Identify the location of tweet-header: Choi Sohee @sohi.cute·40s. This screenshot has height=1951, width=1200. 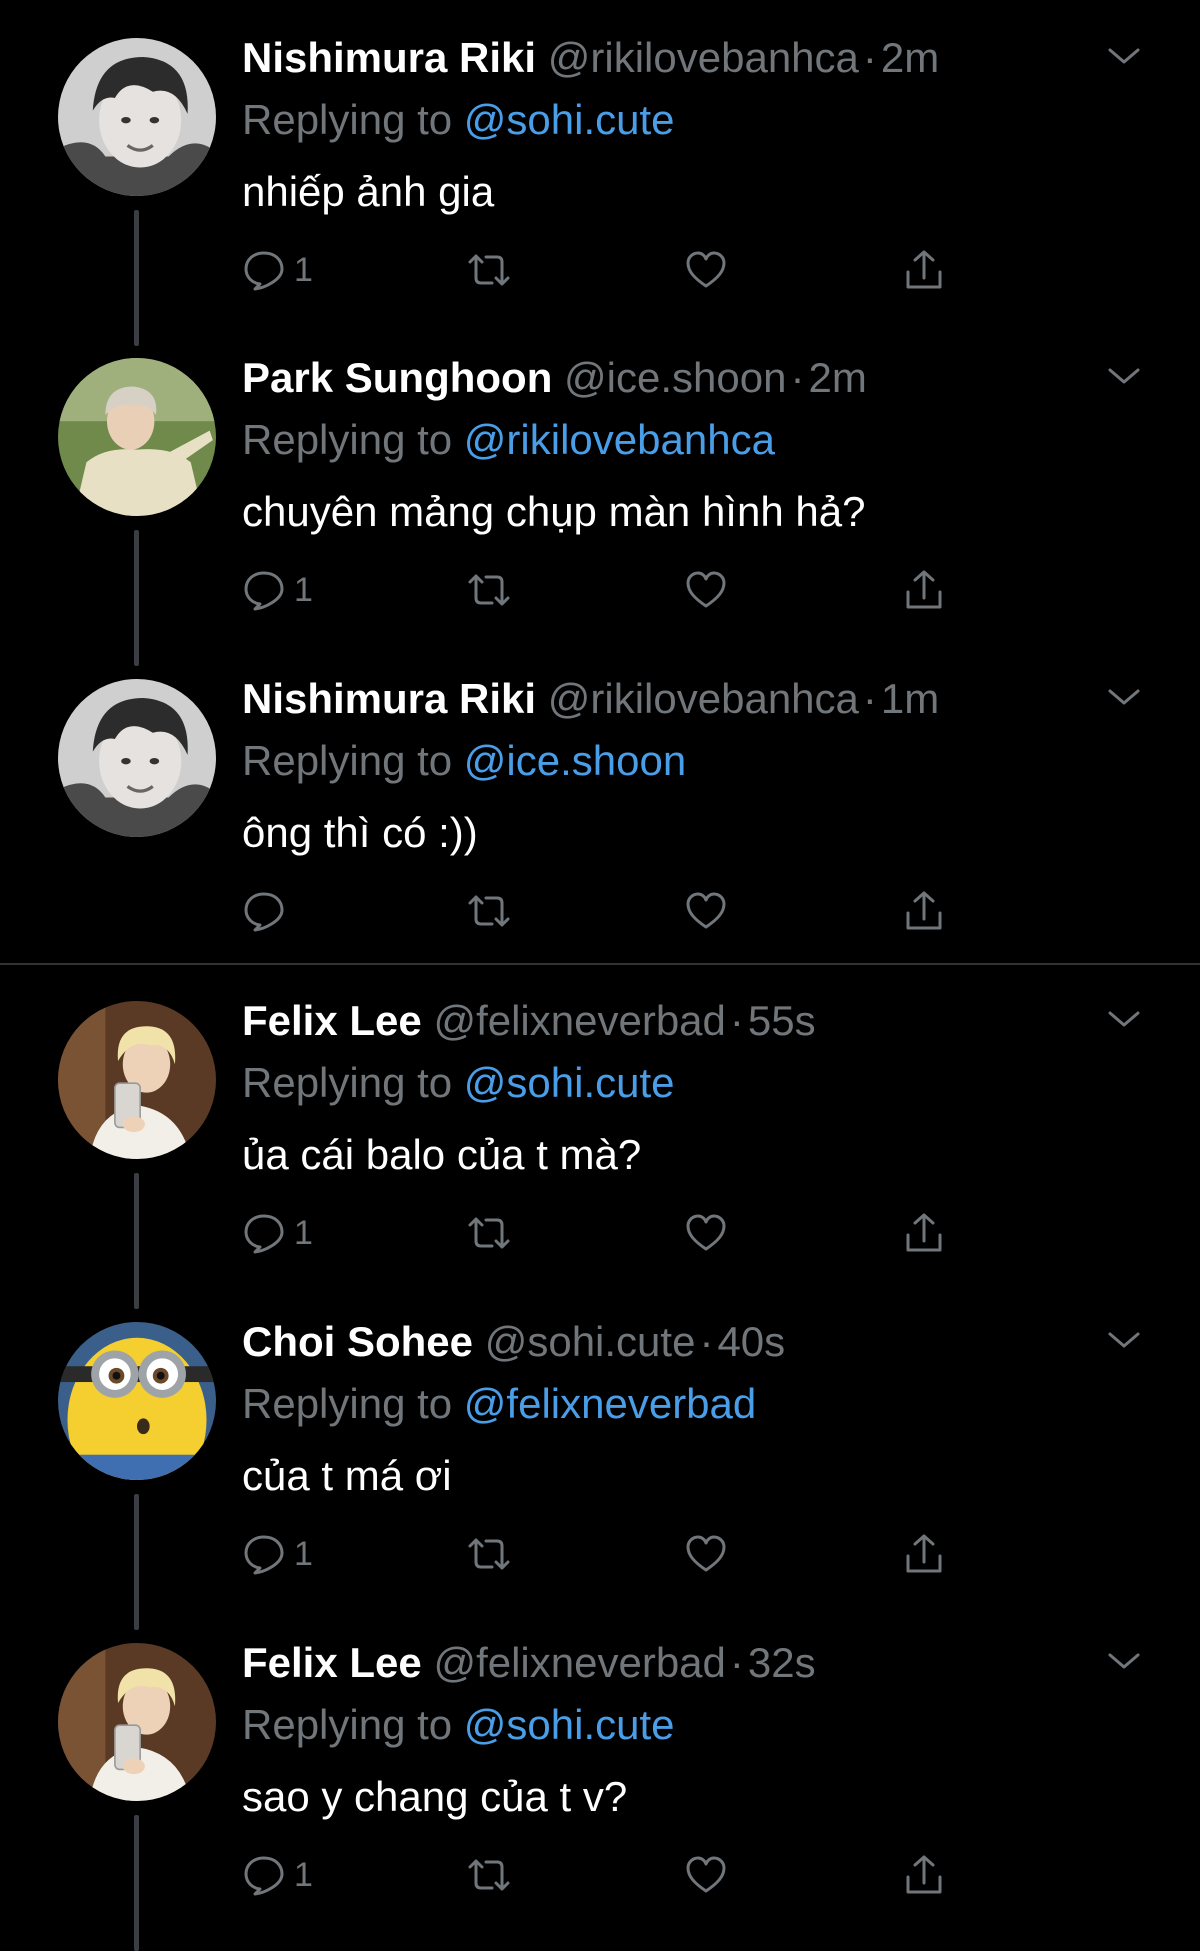
(513, 1342).